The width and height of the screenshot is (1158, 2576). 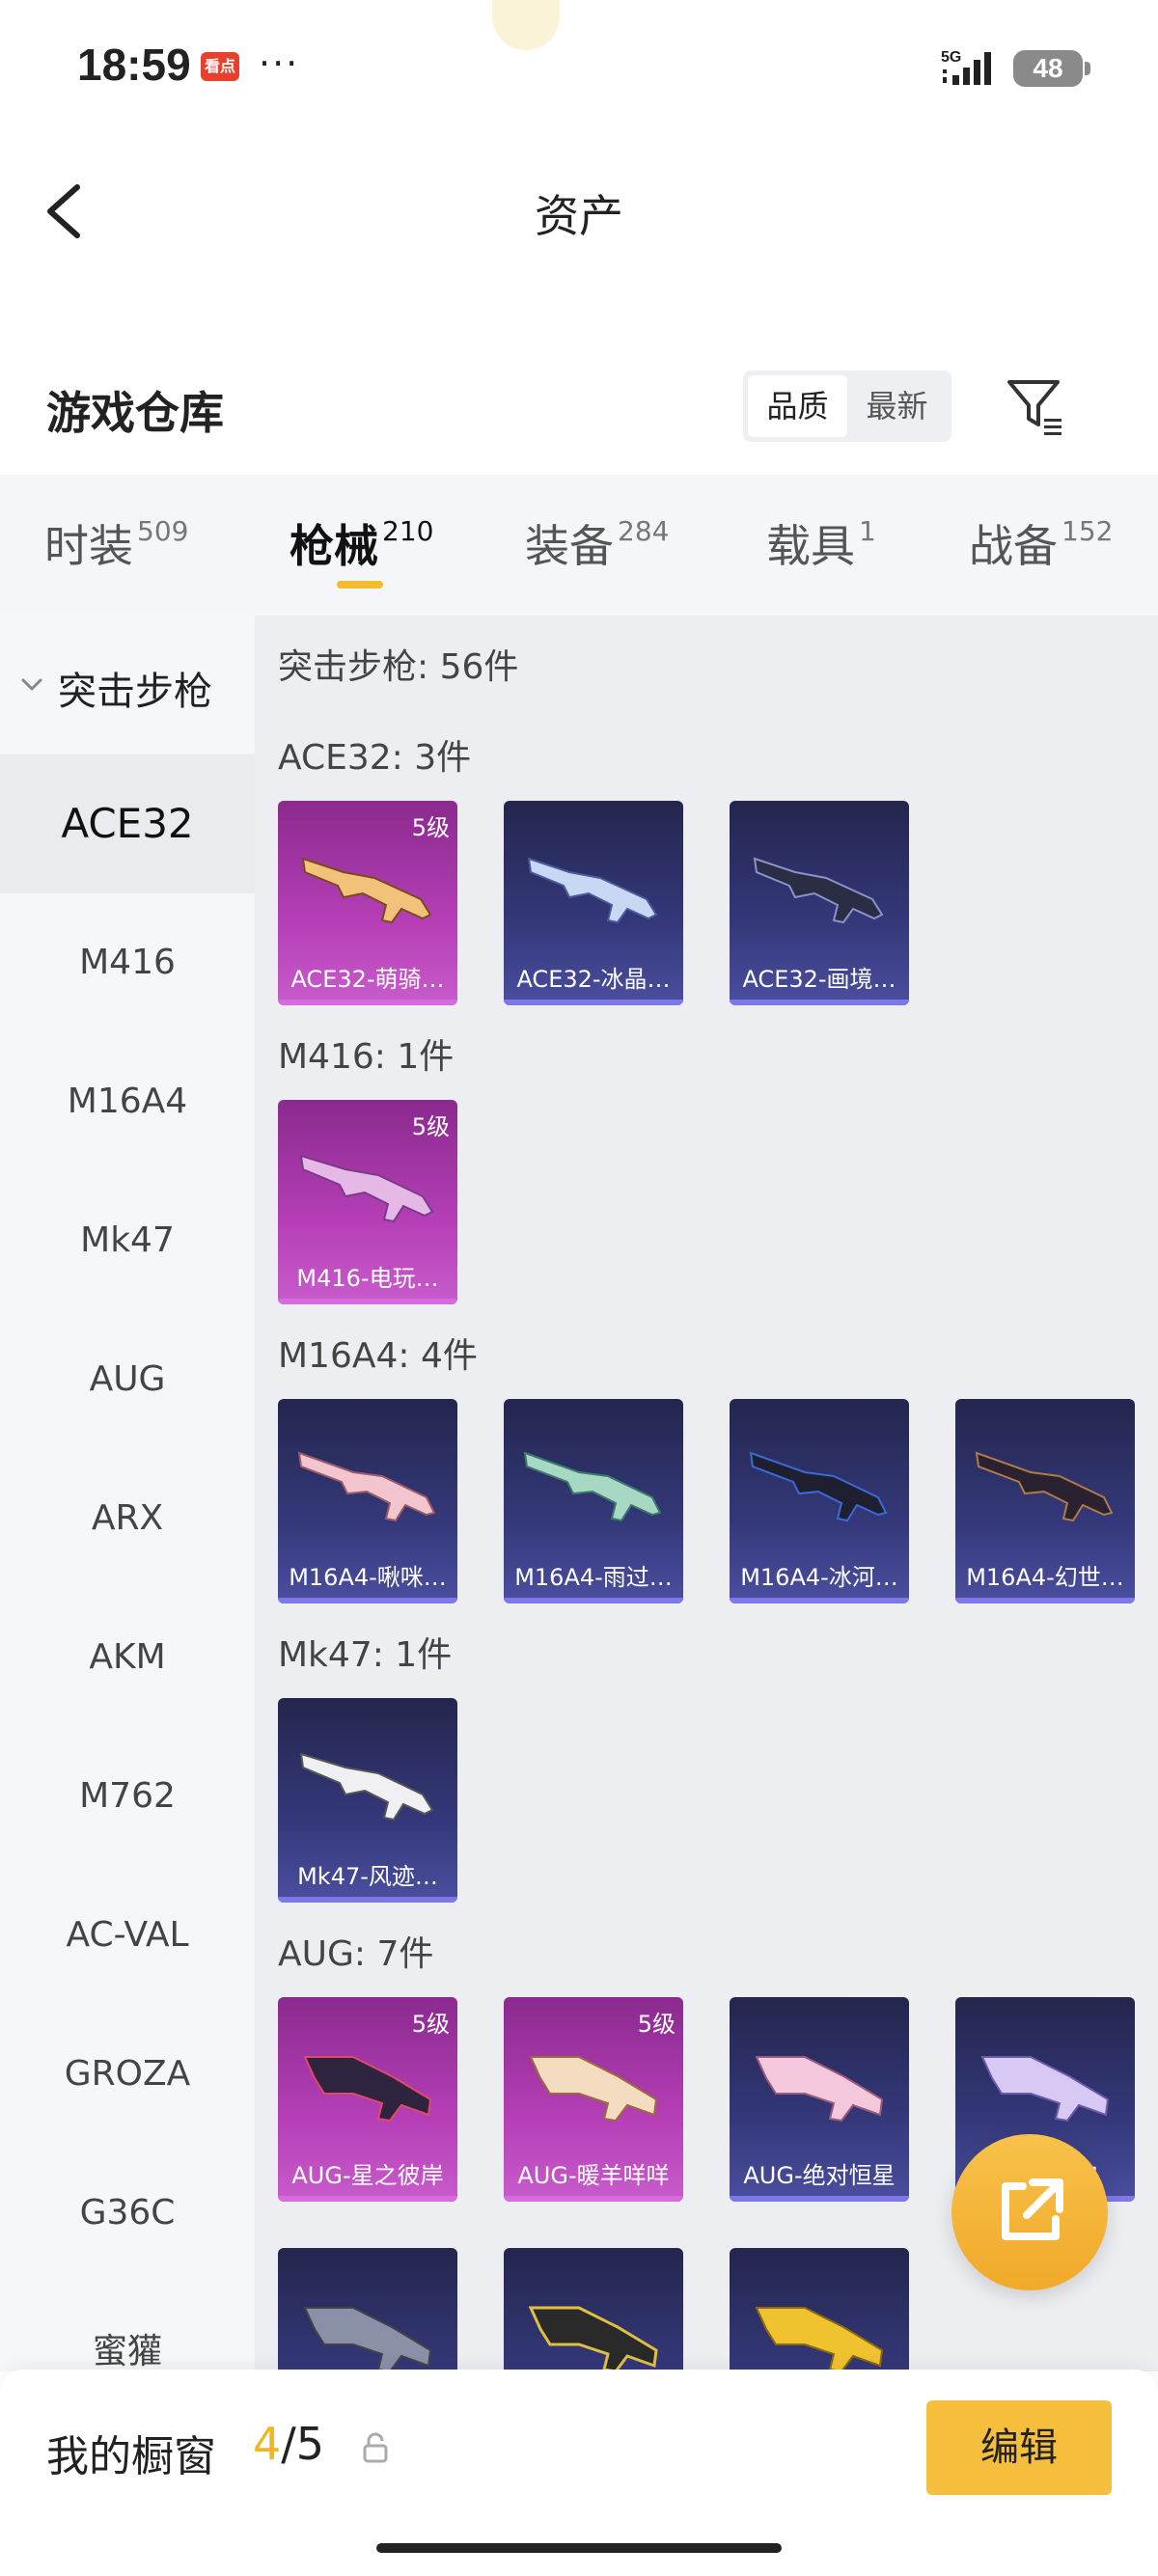 I want to click on warehouse-title: 游戏仓库, so click(x=135, y=413).